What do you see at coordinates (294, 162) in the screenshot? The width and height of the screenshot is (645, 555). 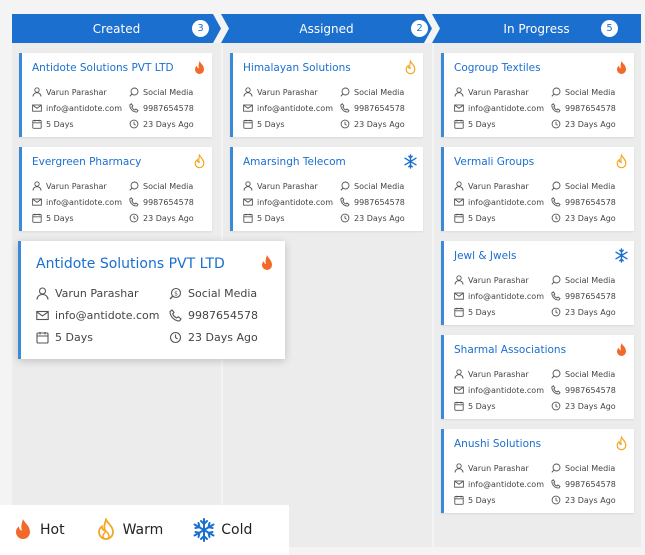 I see `lead-name: Amarsingh Telecom` at bounding box center [294, 162].